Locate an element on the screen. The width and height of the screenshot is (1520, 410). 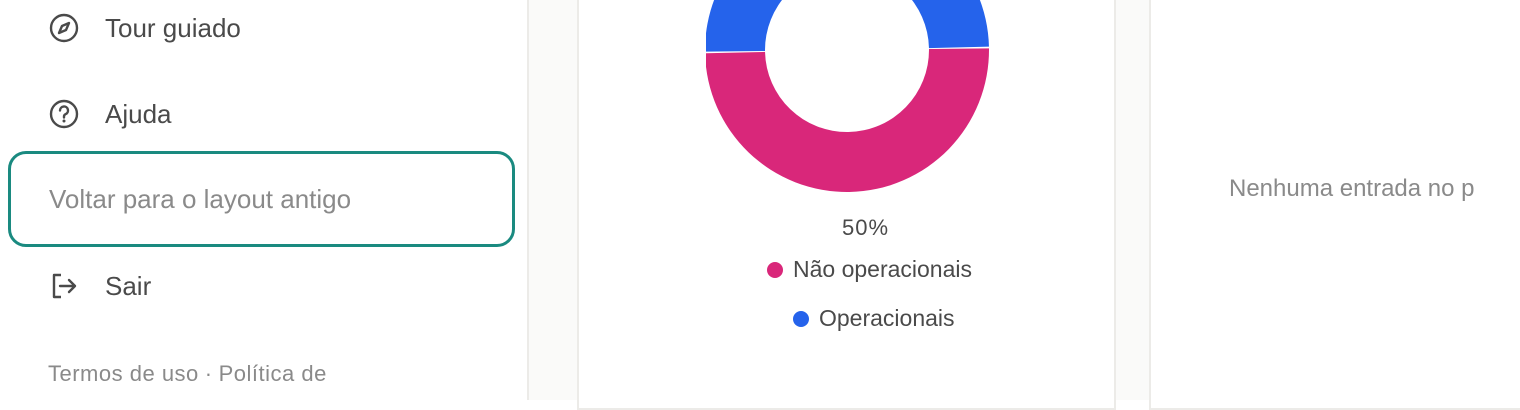
help-circle-icon is located at coordinates (64, 114).